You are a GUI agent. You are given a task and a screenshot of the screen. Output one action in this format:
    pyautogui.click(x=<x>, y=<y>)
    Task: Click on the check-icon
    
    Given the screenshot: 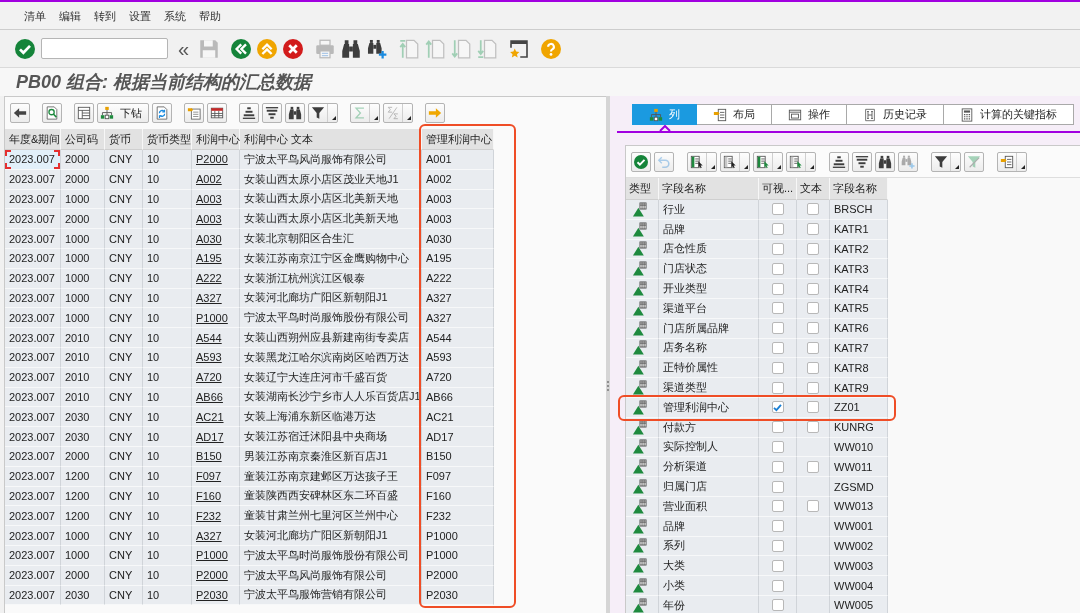 What is the action you would take?
    pyautogui.click(x=25, y=48)
    